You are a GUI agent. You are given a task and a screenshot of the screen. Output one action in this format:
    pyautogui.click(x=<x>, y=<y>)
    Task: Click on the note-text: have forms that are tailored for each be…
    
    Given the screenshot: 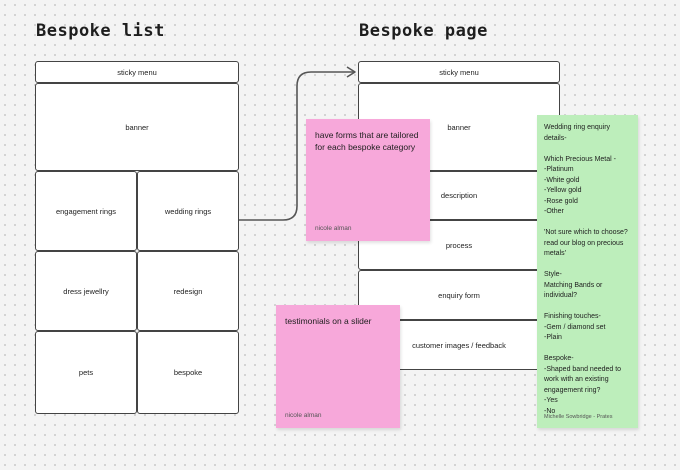 What is the action you would take?
    pyautogui.click(x=367, y=141)
    